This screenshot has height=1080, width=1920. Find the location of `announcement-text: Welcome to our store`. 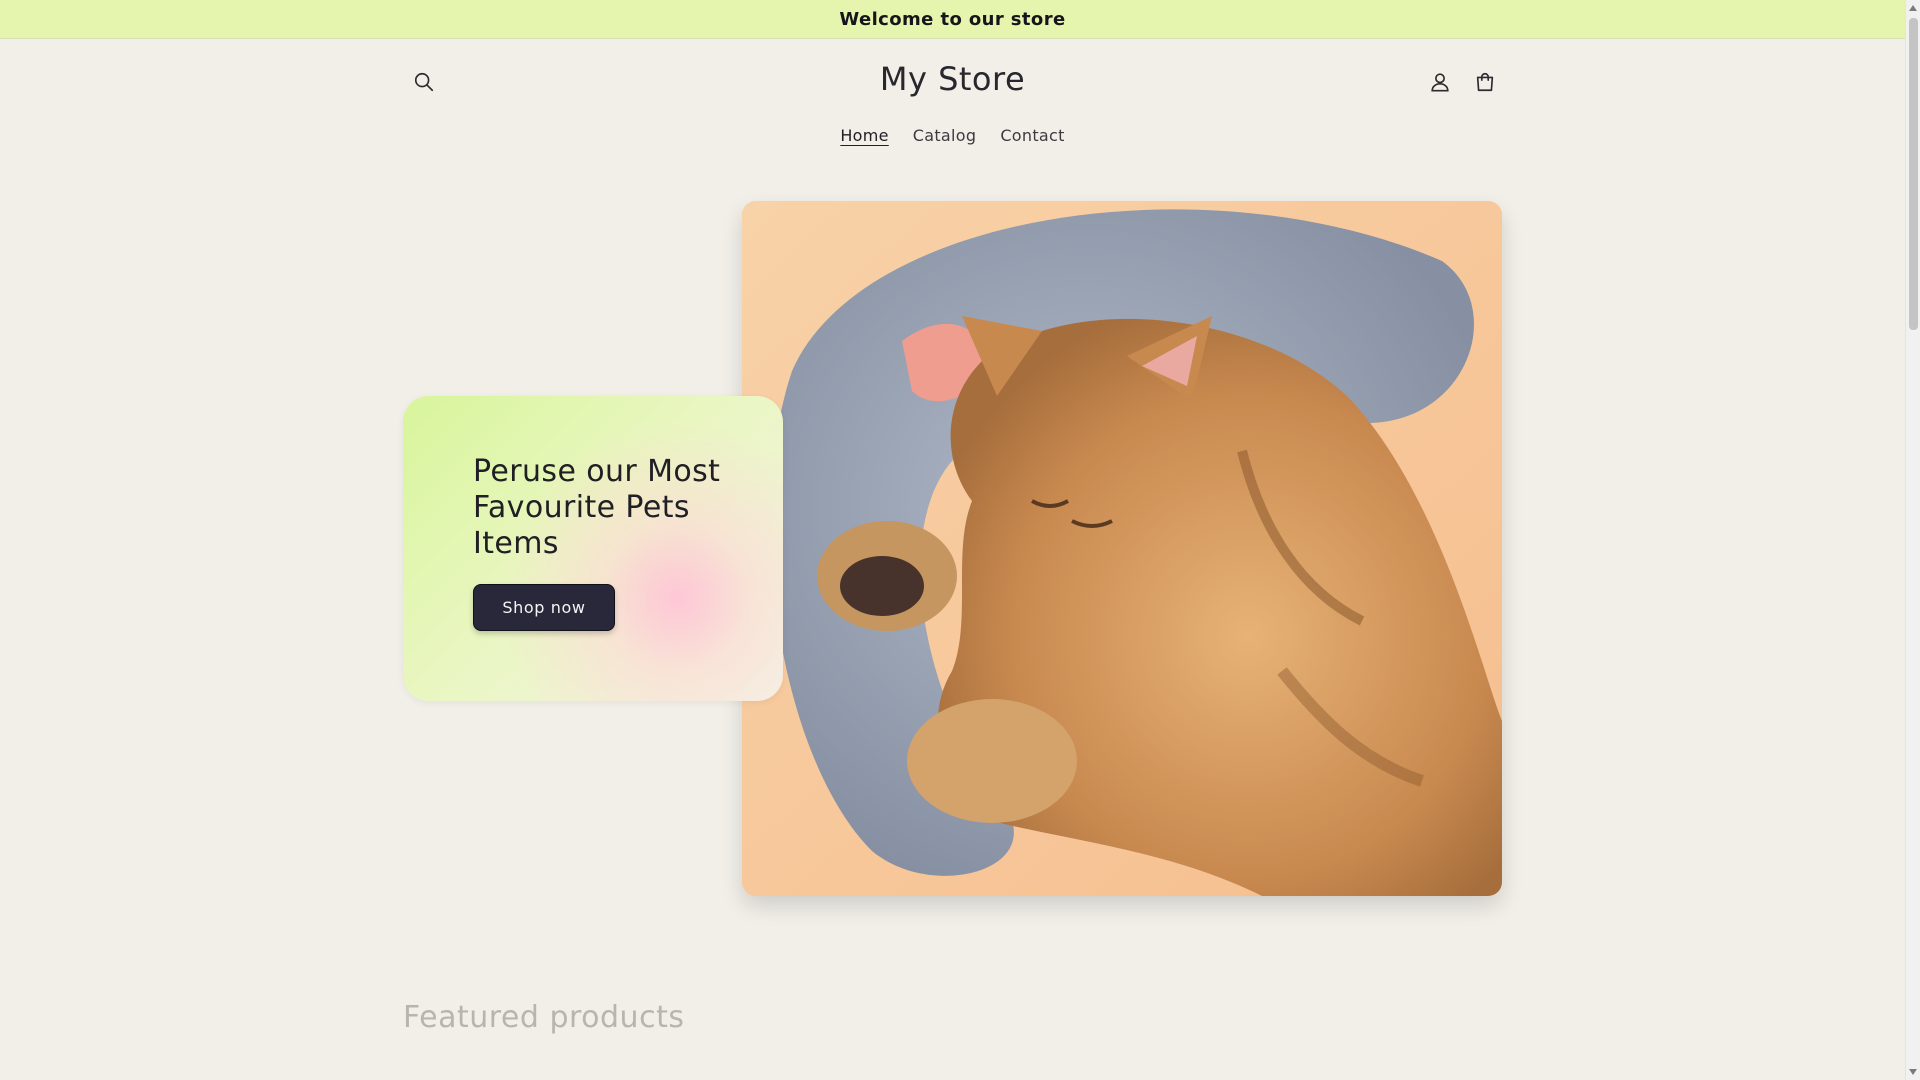

announcement-text: Welcome to our store is located at coordinates (952, 19).